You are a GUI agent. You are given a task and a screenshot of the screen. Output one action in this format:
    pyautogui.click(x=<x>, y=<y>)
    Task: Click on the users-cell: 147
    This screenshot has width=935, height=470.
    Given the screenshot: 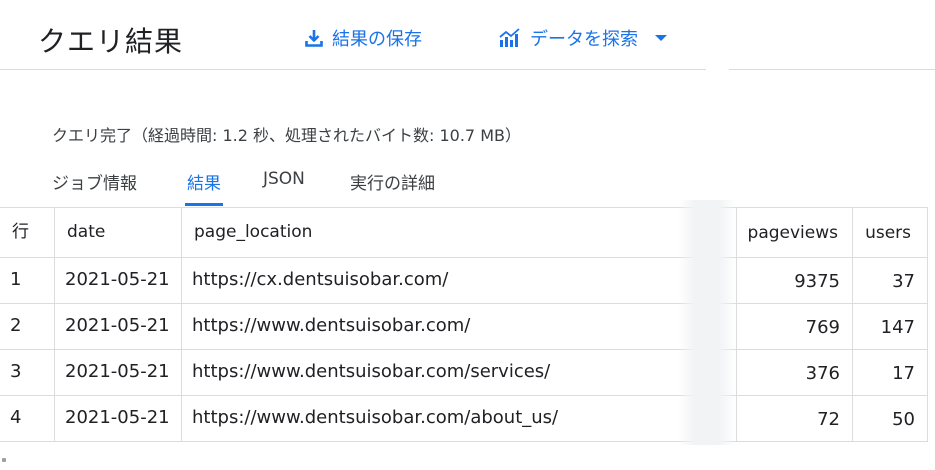 What is the action you would take?
    pyautogui.click(x=897, y=327)
    